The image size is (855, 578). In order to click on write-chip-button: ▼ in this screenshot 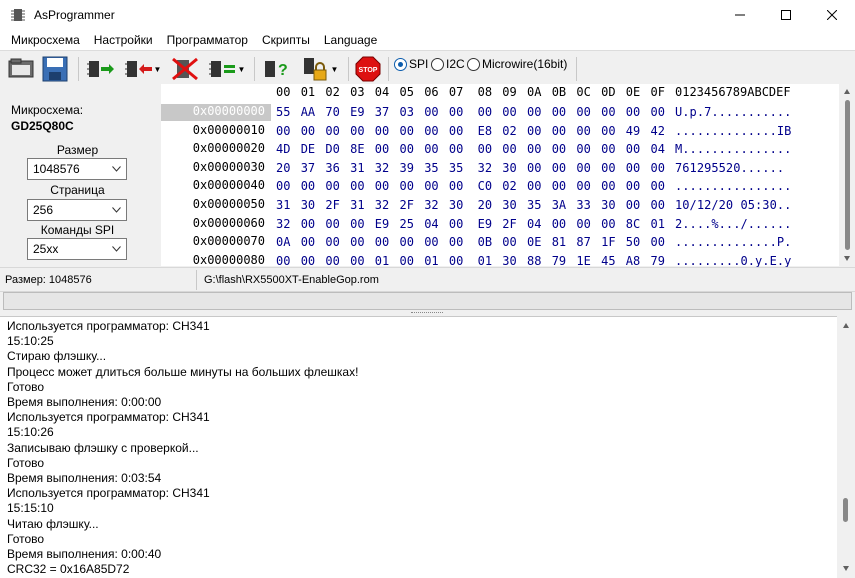, I will do `click(143, 69)`.